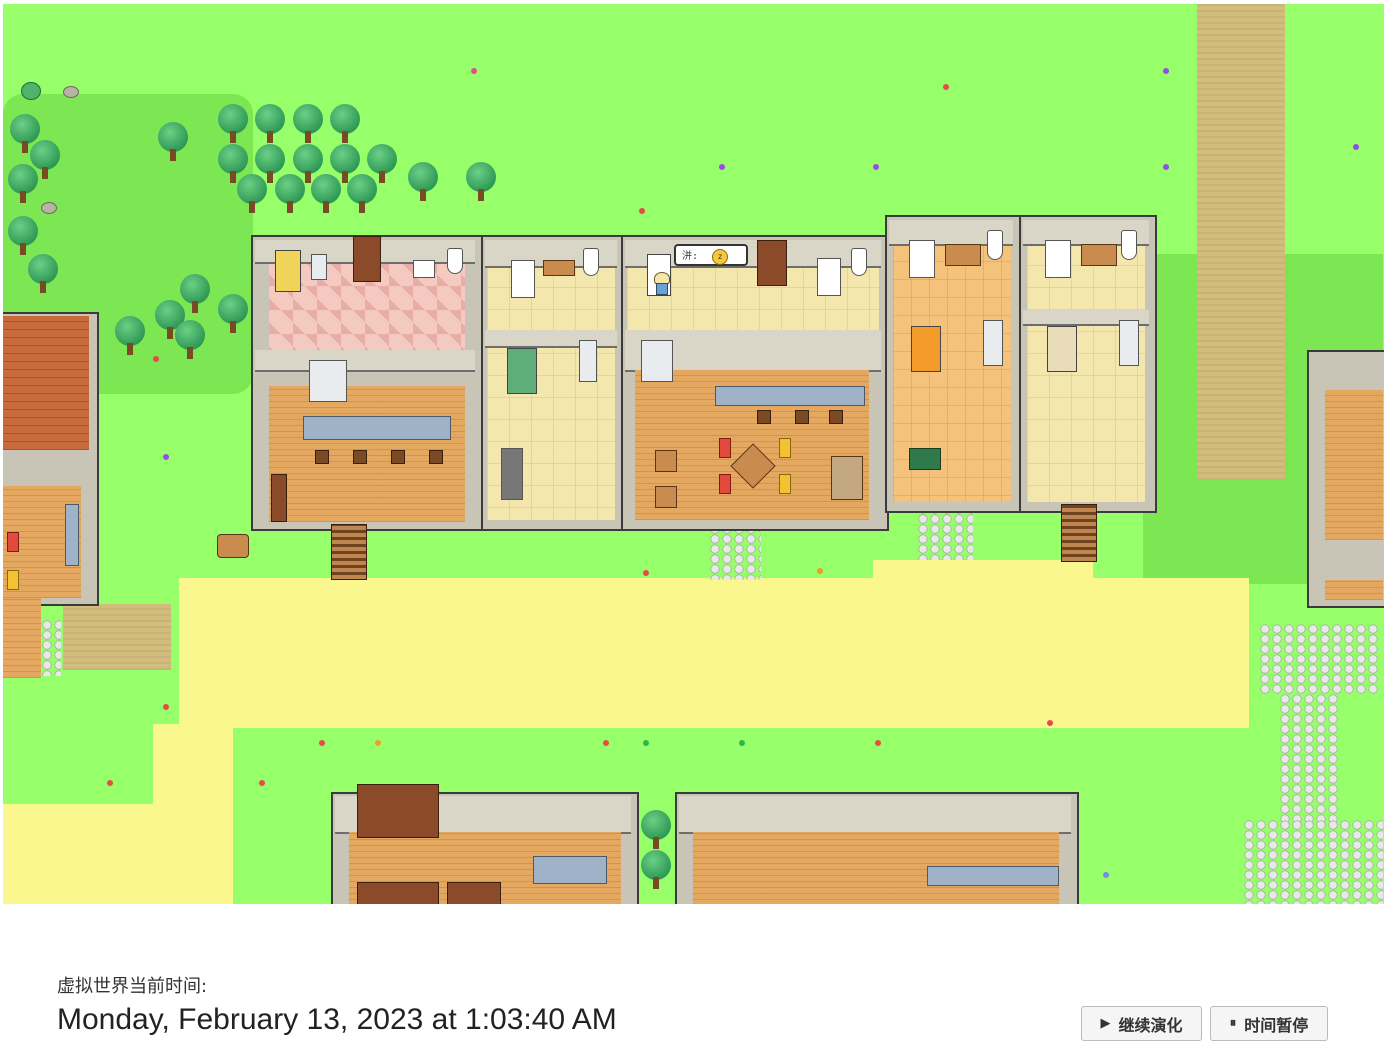 The image size is (1384, 1060). I want to click on pause-time-label: 时间暂停, so click(1276, 1025).